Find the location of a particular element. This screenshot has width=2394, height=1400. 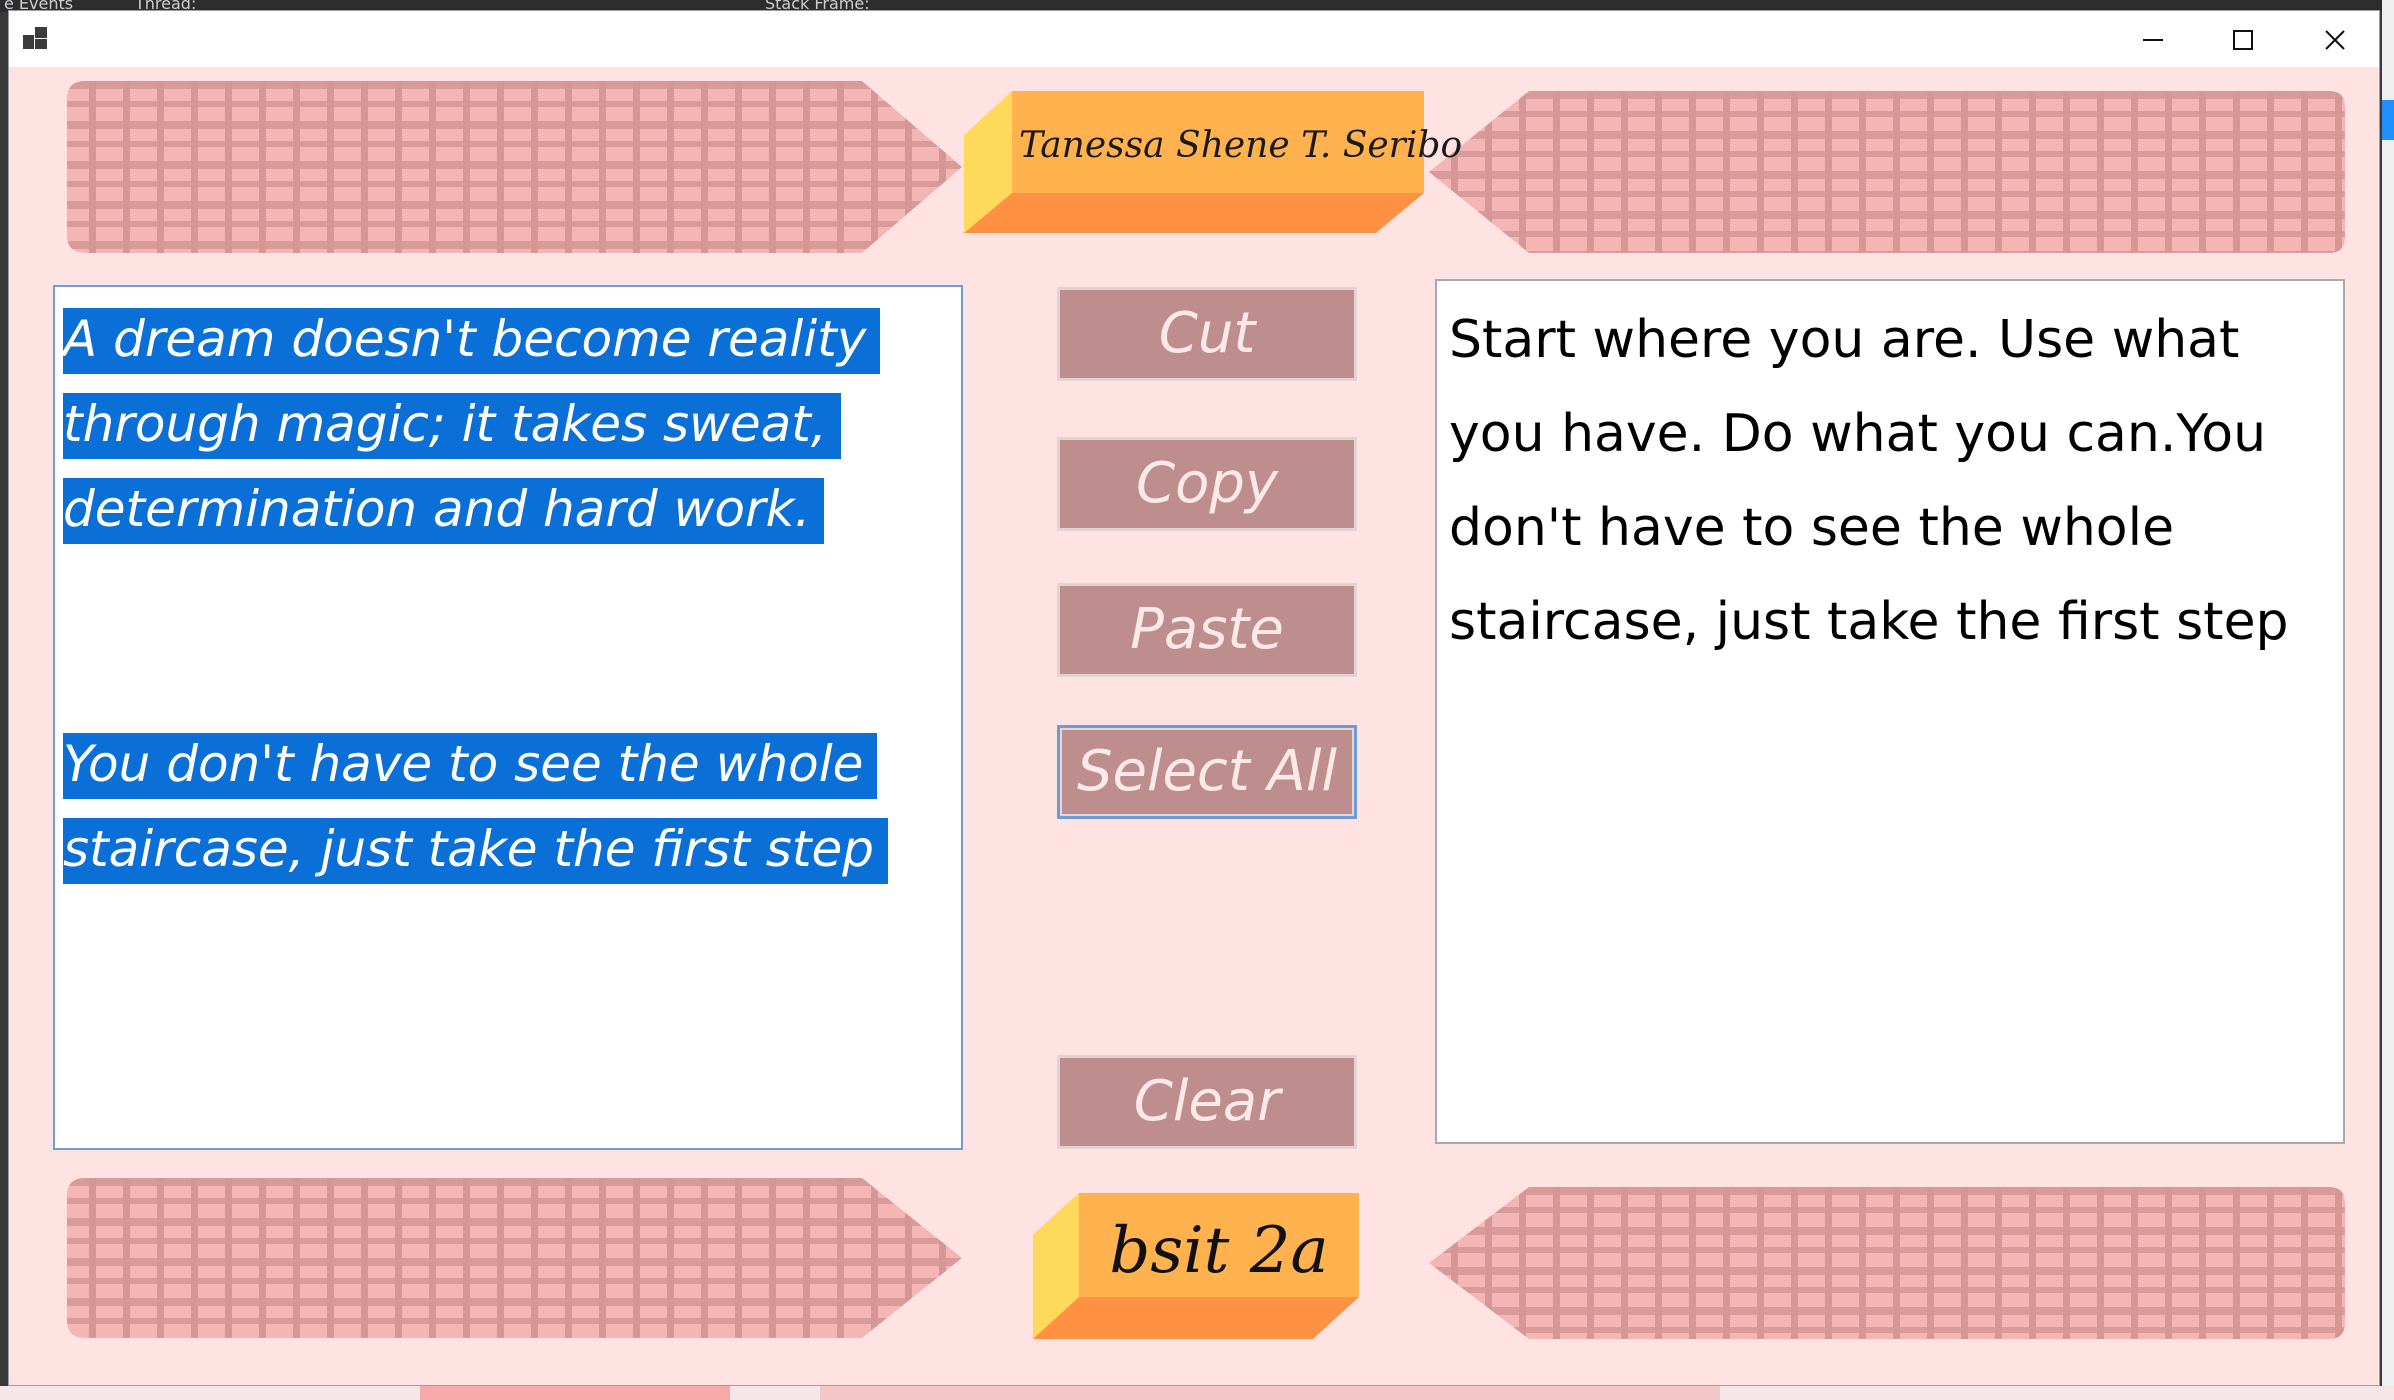

maximize-button is located at coordinates (2242, 39).